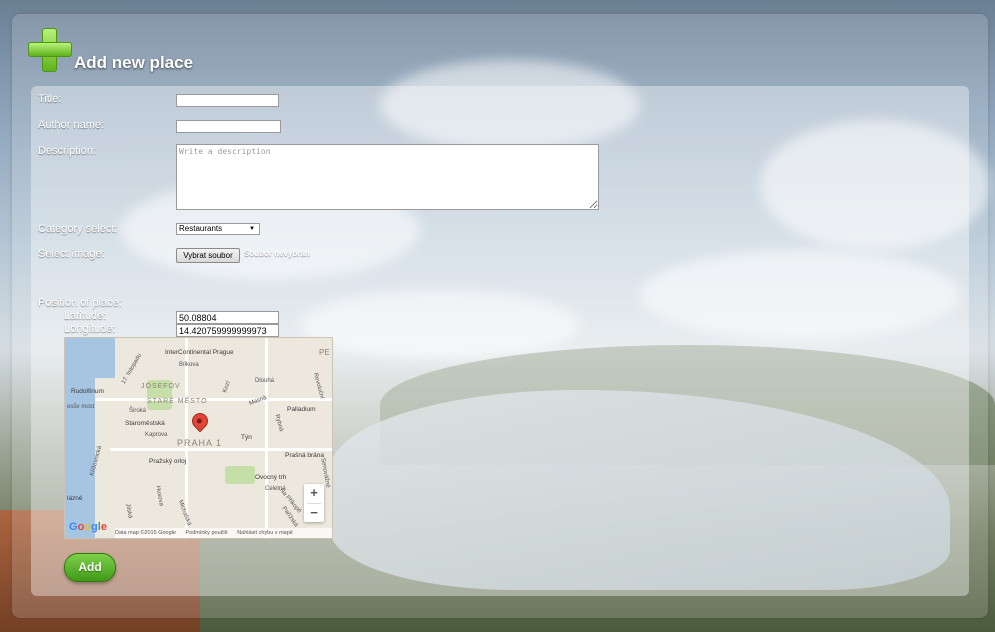 Image resolution: width=995 pixels, height=632 pixels. Describe the element at coordinates (75, 498) in the screenshot. I see `map-poi: lázně` at that location.